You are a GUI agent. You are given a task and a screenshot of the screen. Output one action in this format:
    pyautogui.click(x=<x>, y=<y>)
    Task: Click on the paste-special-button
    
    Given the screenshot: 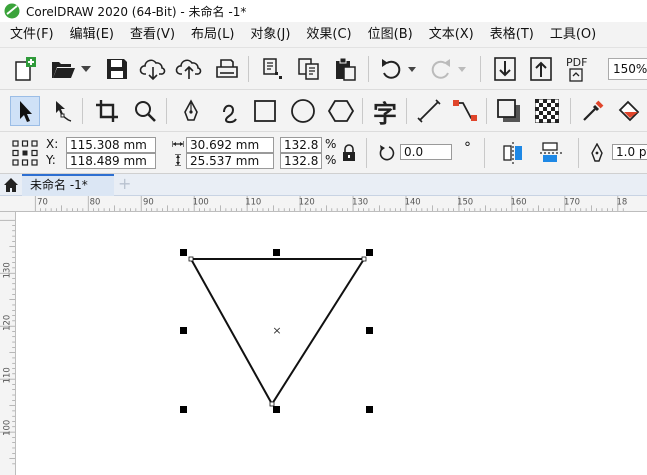 What is the action you would take?
    pyautogui.click(x=273, y=69)
    